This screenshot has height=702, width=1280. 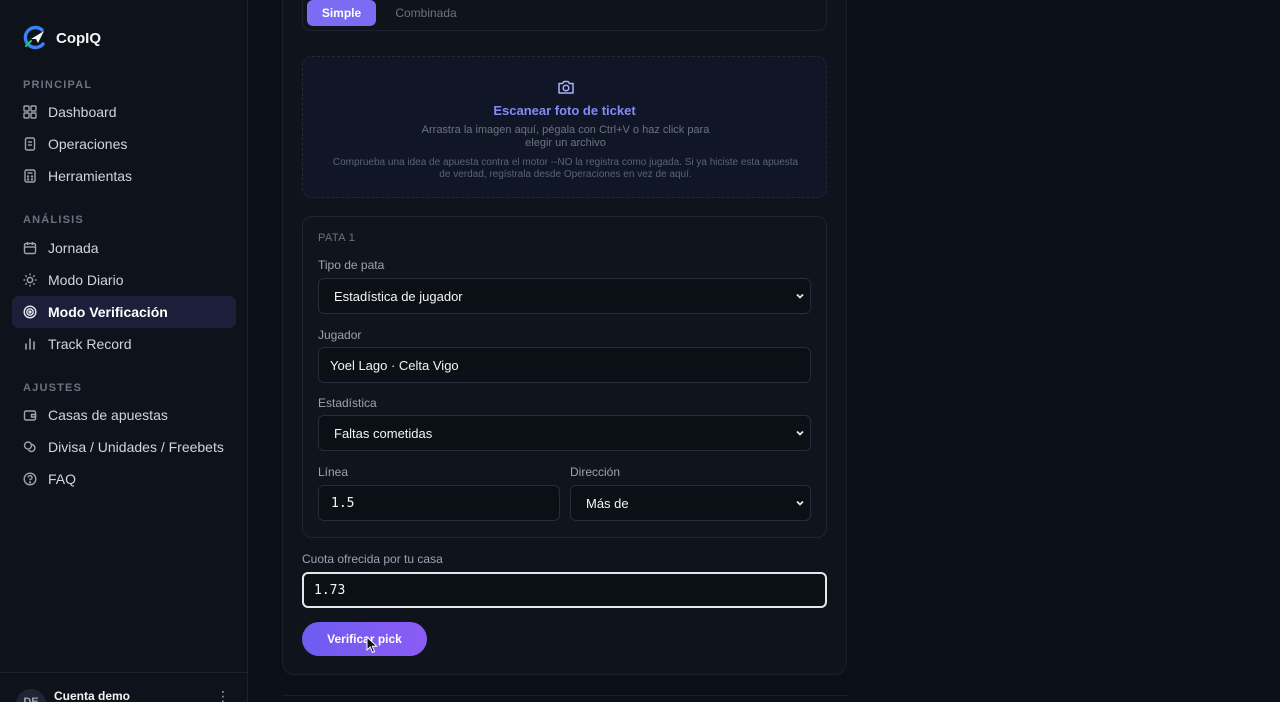 What do you see at coordinates (383, 433) in the screenshot?
I see `stat-value: Faltas cometidas` at bounding box center [383, 433].